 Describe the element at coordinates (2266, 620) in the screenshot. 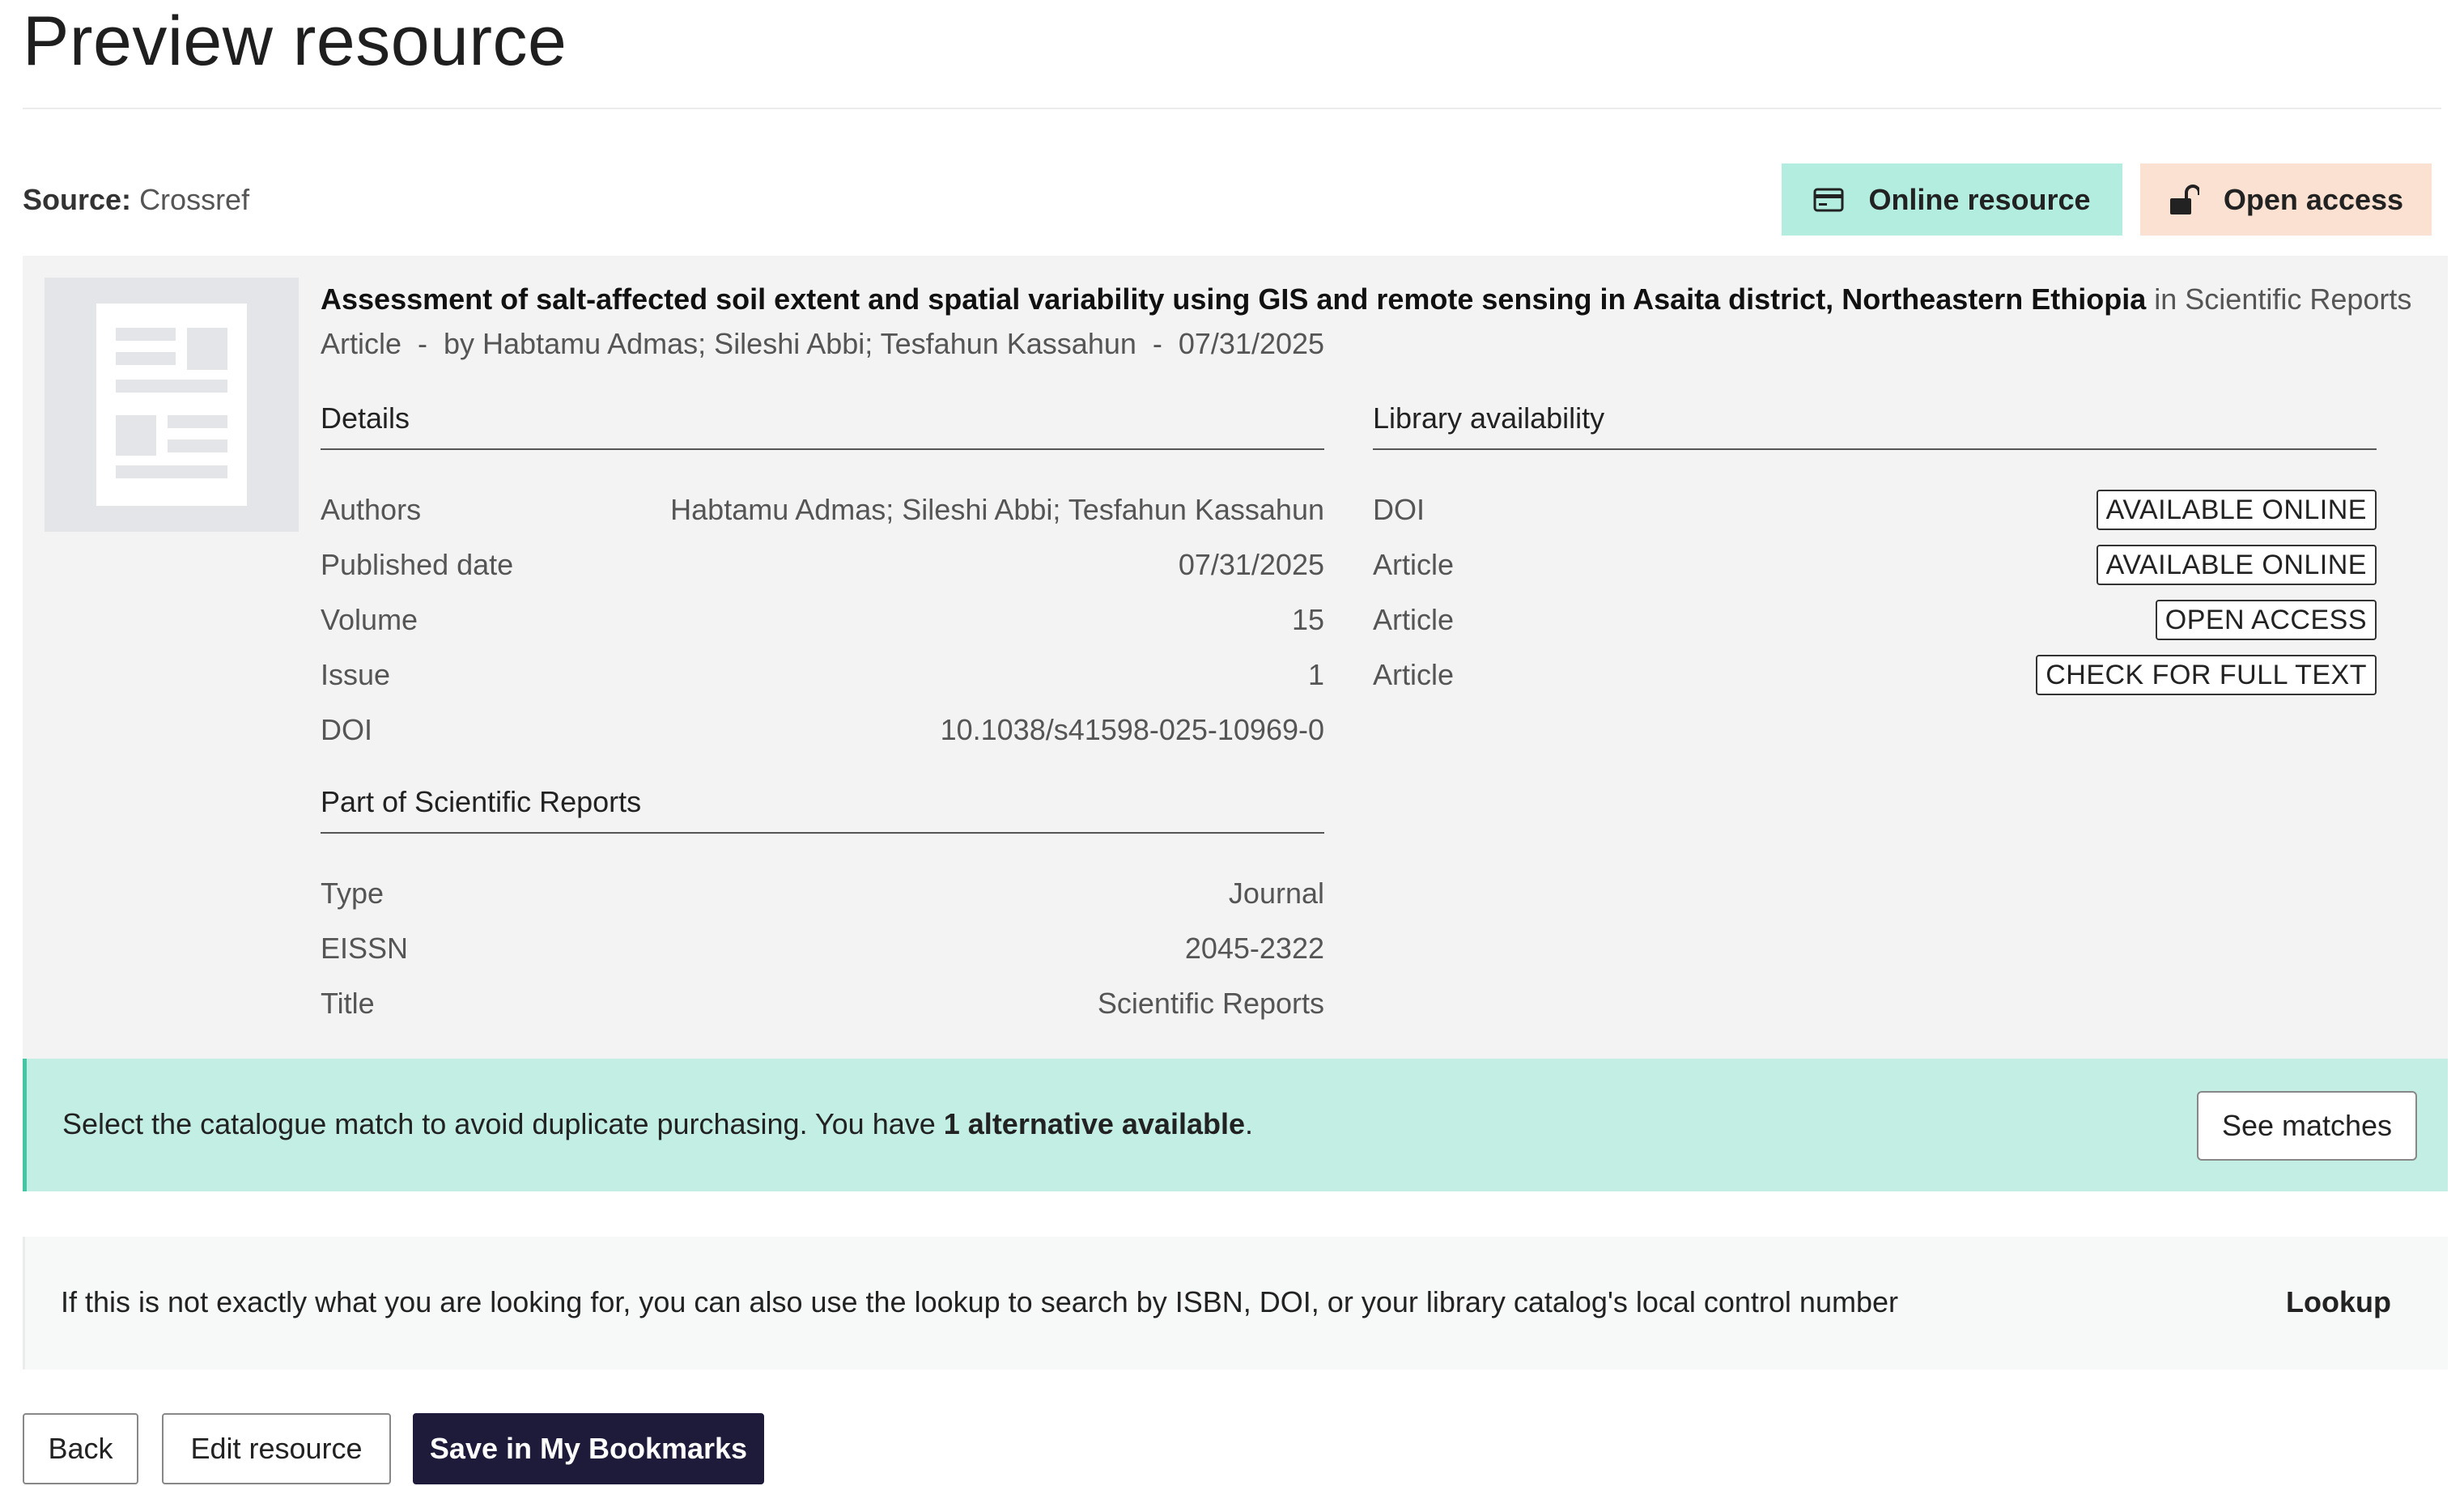

I see `availability-badge: OPEN ACCESS` at that location.